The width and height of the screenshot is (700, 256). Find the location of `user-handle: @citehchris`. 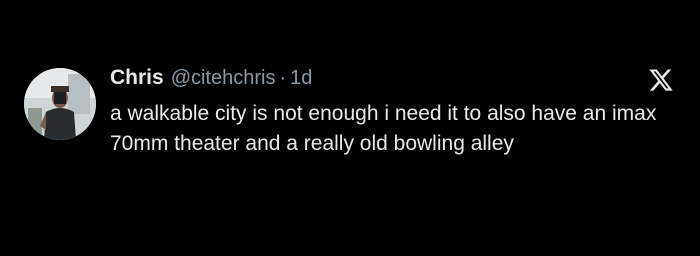

user-handle: @citehchris is located at coordinates (223, 78).